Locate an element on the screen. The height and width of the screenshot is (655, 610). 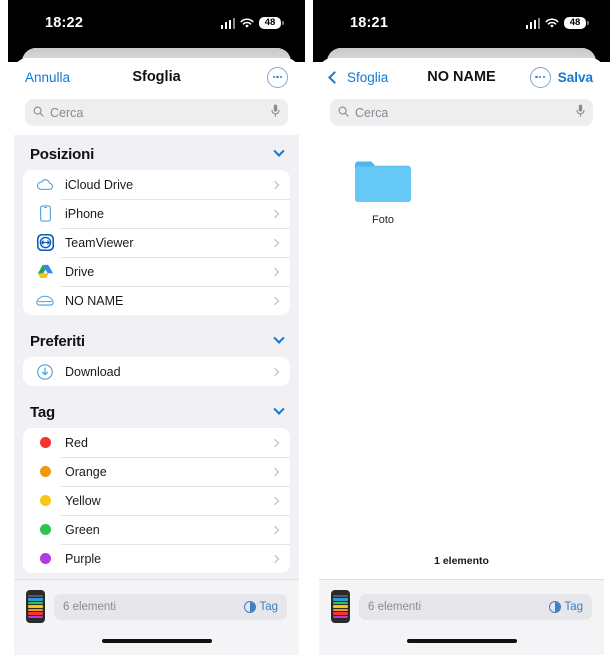
bottom-bar-left: 6 elementi Tag is located at coordinates (156, 606).